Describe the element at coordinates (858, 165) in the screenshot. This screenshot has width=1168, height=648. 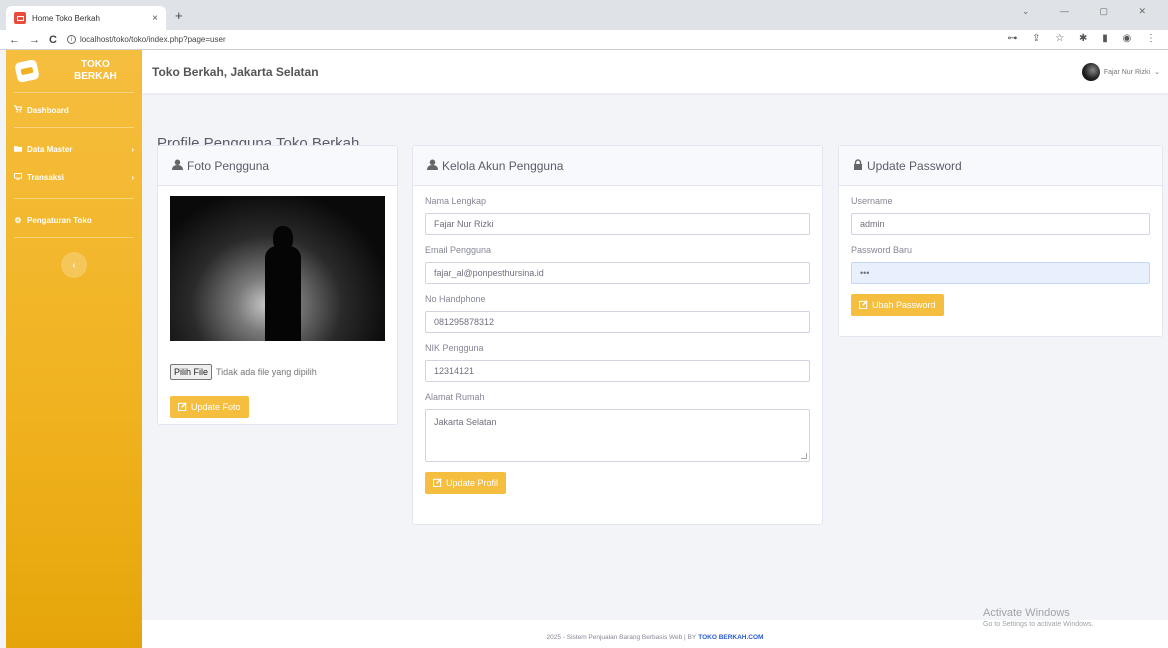
I see `lock-icon` at that location.